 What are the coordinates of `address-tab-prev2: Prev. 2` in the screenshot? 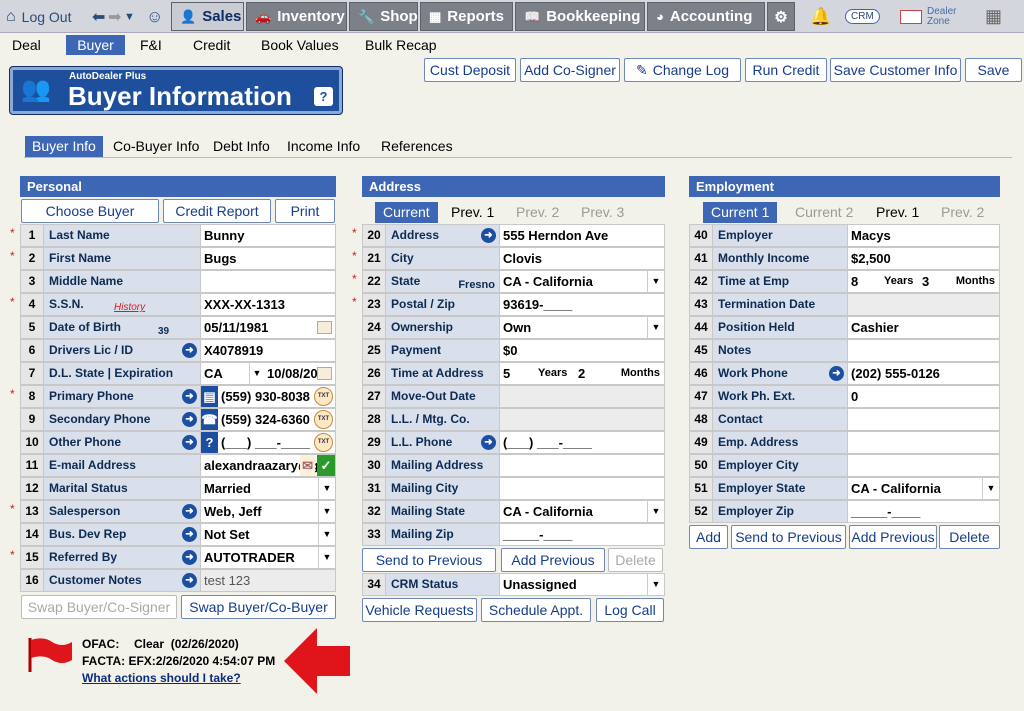 It's located at (537, 212).